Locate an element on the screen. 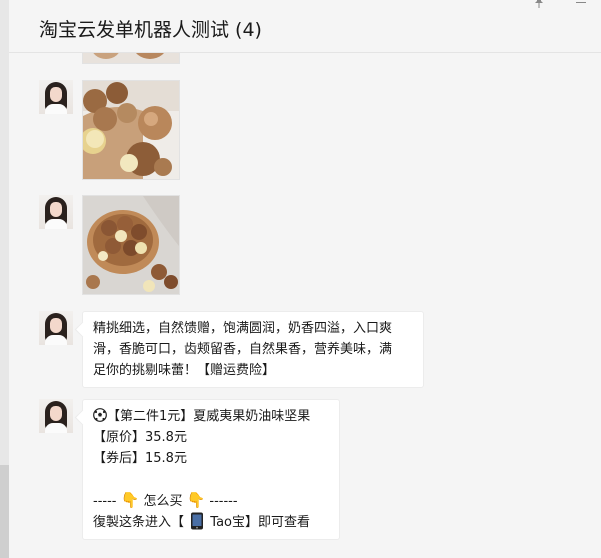  message-image-macadamia is located at coordinates (131, 130).